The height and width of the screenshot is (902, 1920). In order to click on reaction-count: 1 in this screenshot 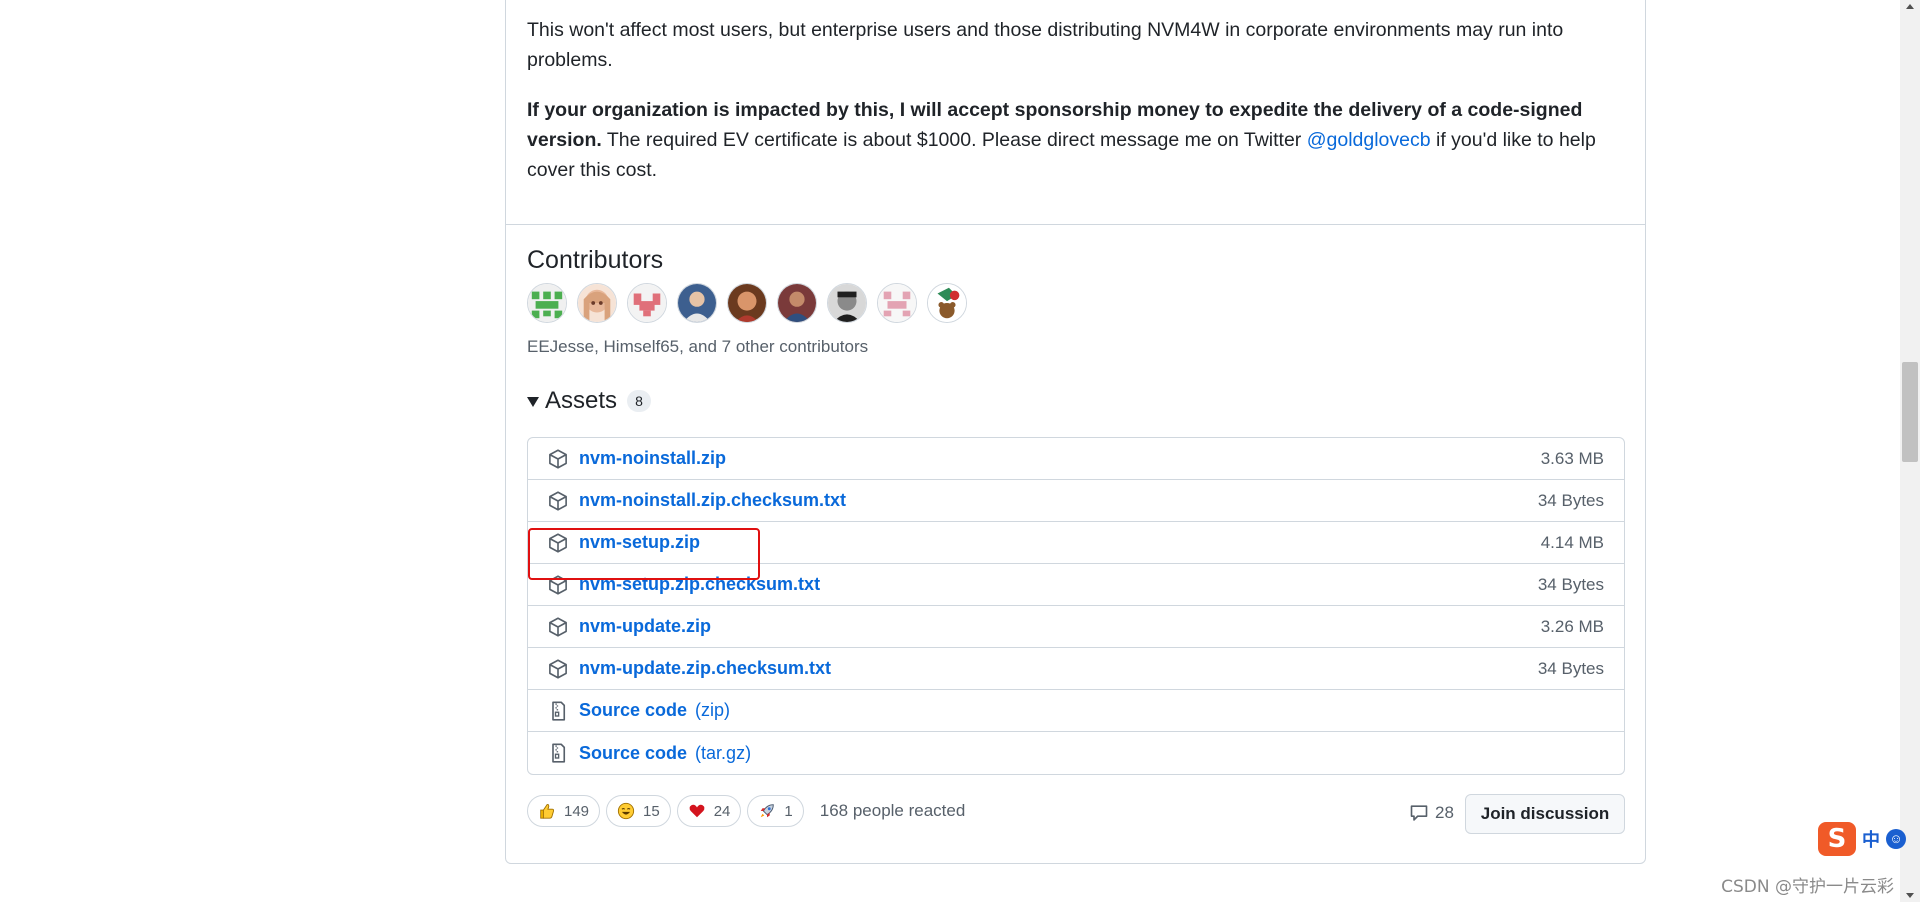, I will do `click(788, 811)`.